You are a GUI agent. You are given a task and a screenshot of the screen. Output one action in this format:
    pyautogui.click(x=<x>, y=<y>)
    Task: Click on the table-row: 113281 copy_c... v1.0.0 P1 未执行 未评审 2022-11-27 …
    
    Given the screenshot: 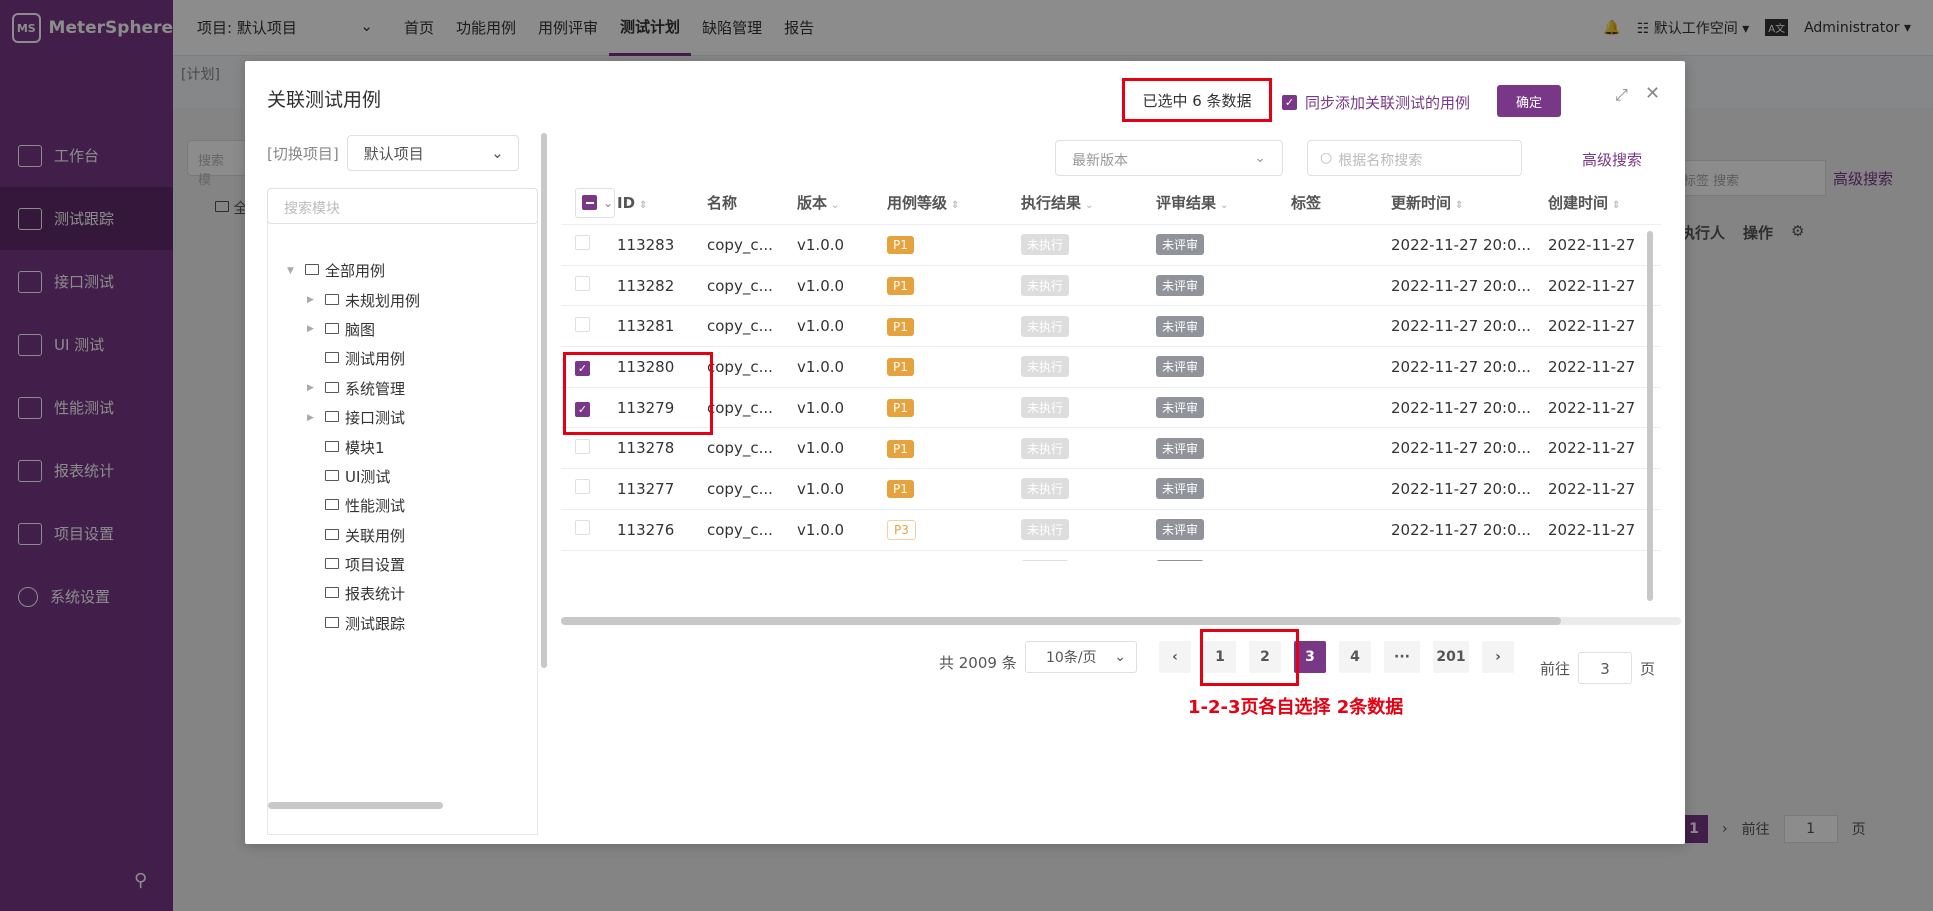 What is the action you would take?
    pyautogui.click(x=1111, y=327)
    